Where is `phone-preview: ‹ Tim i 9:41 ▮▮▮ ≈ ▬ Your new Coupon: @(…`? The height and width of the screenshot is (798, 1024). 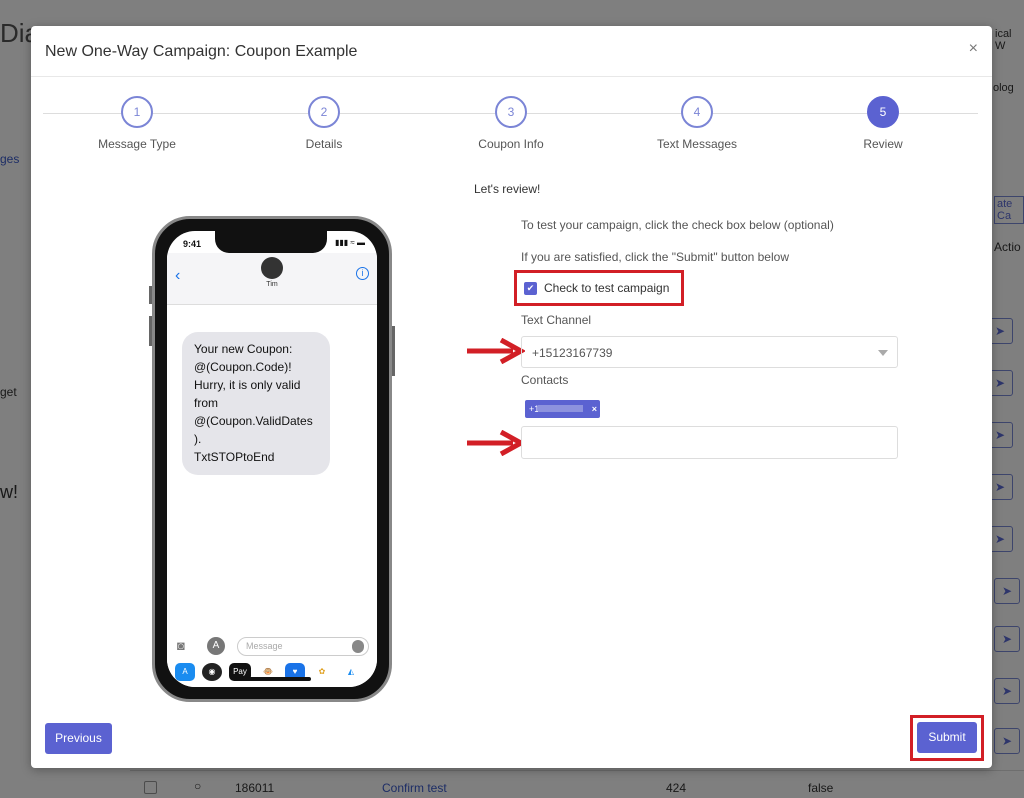
phone-preview: ‹ Tim i 9:41 ▮▮▮ ≈ ▬ Your new Coupon: @(… is located at coordinates (272, 459).